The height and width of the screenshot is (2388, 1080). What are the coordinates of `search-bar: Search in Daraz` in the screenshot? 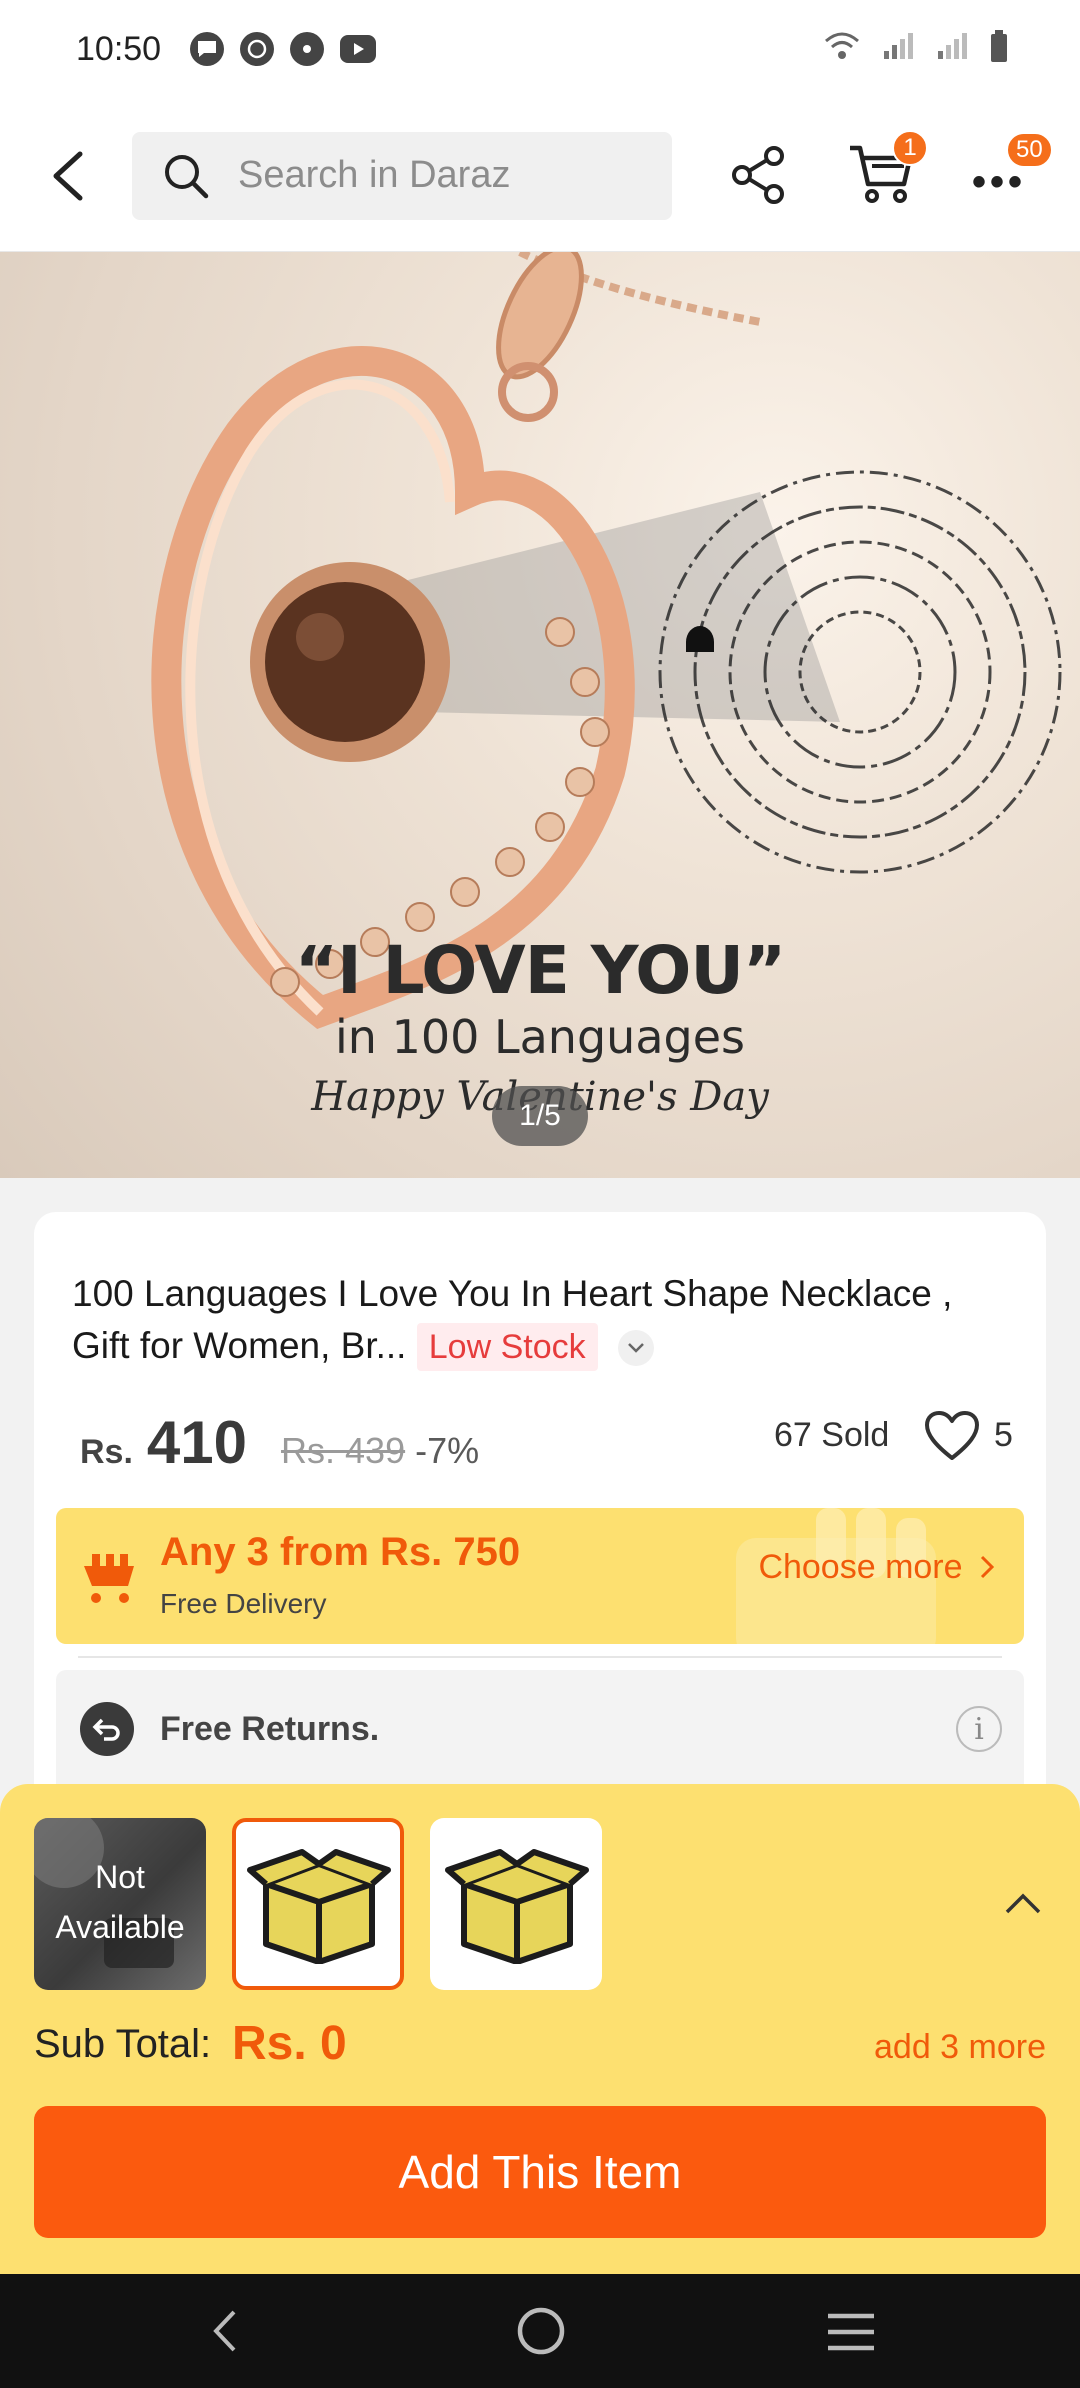 It's located at (402, 176).